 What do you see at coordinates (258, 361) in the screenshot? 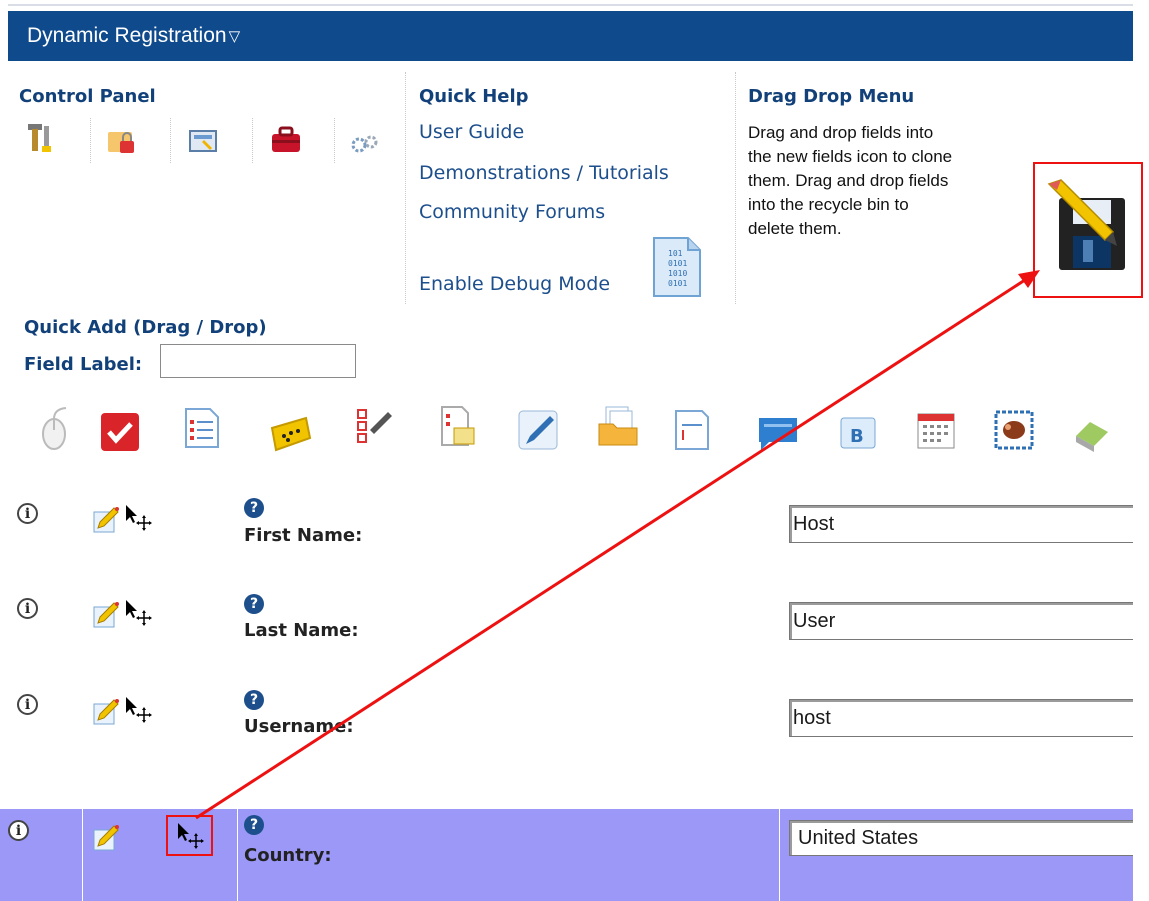
I see `field-label-input` at bounding box center [258, 361].